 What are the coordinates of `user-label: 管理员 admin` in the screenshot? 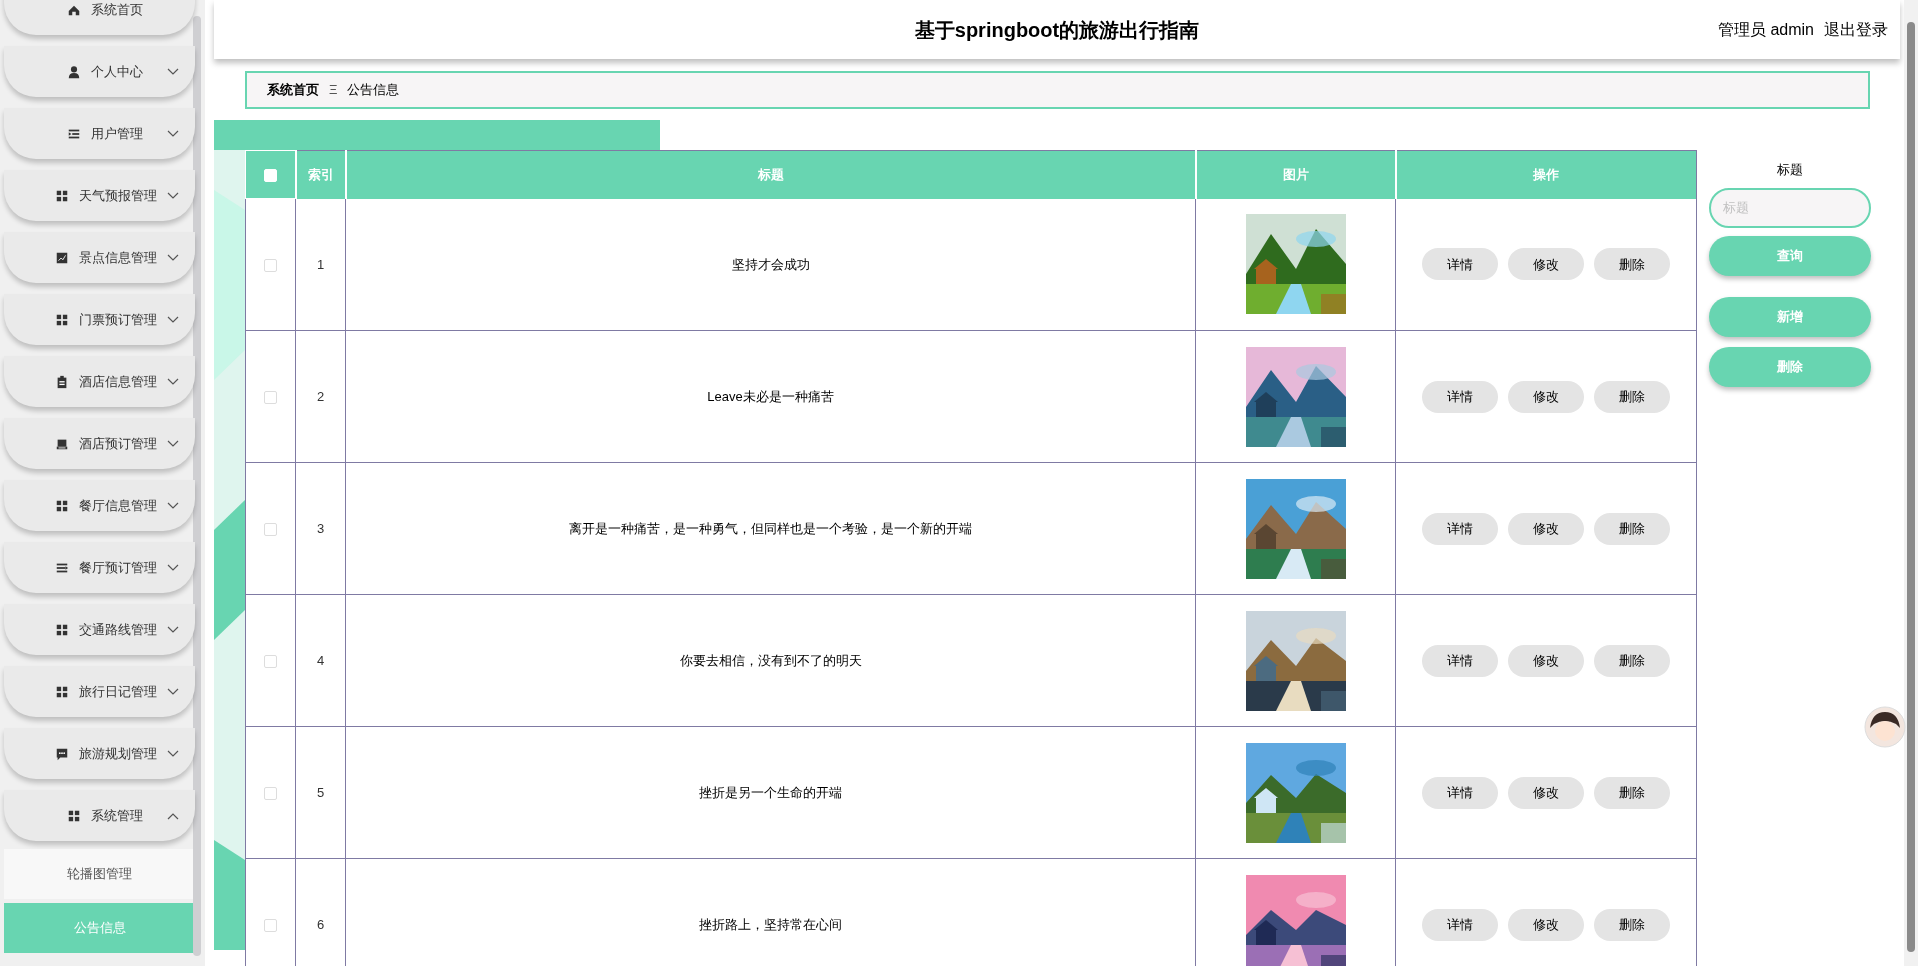 It's located at (1765, 29).